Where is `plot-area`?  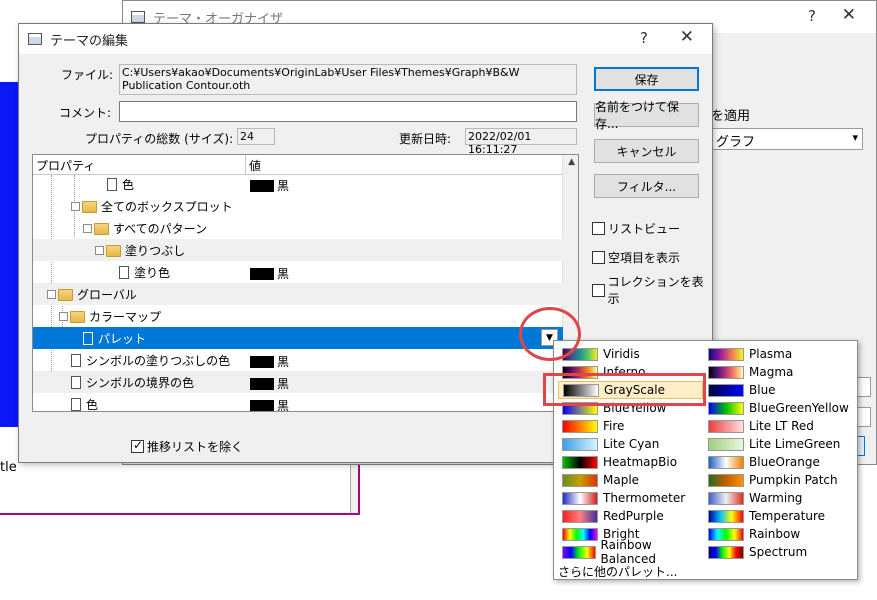 plot-area is located at coordinates (10, 254).